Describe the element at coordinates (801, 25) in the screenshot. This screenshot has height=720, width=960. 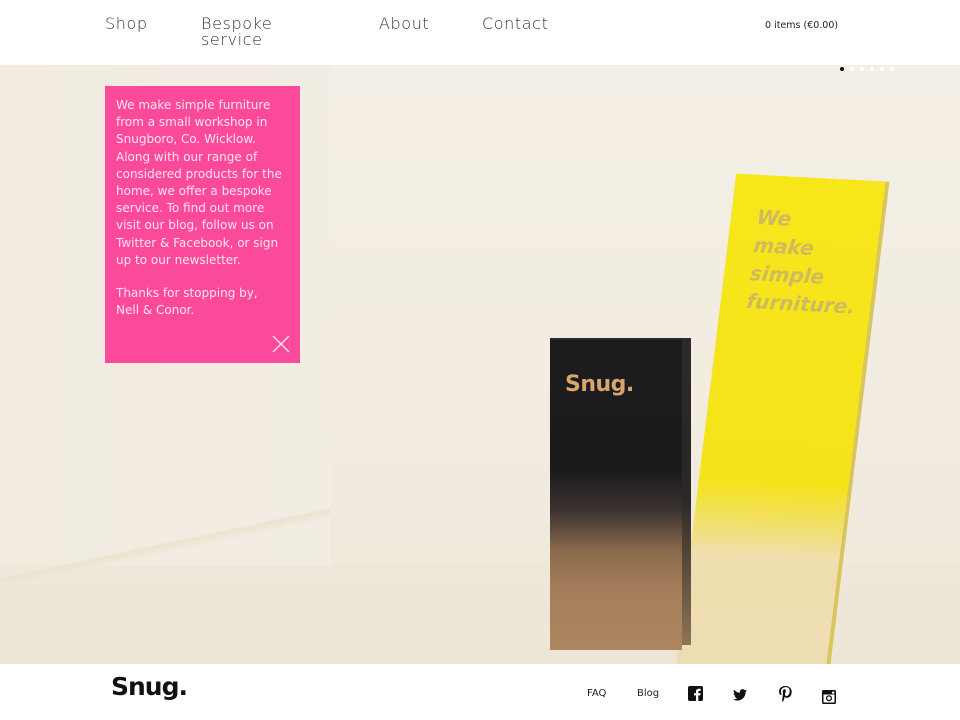
I see `cart-summary-link: 0 items (€0.00)` at that location.